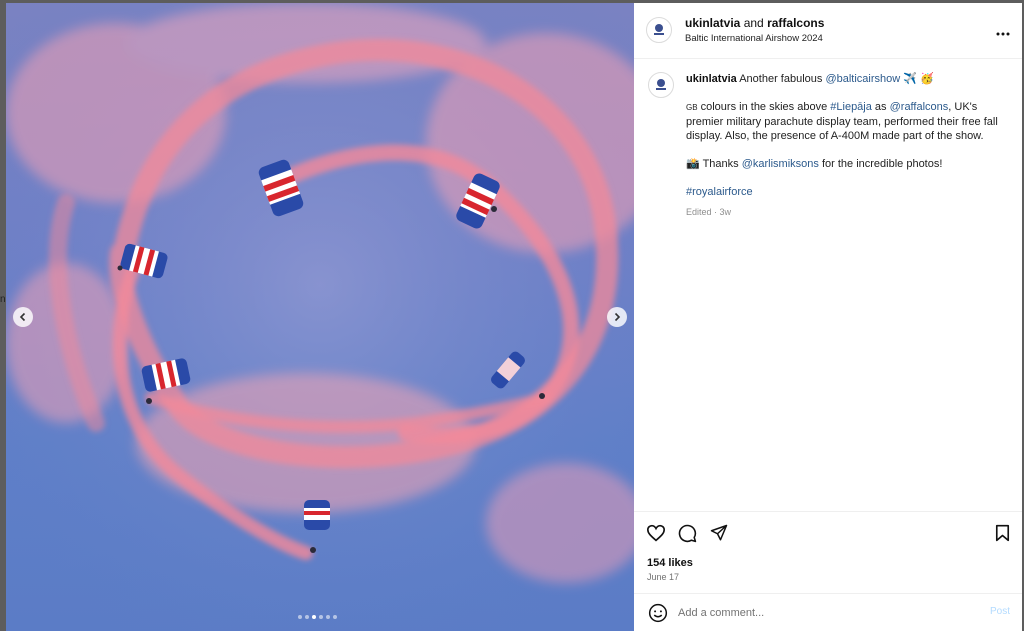 The width and height of the screenshot is (1024, 631). I want to click on save-button, so click(1002, 535).